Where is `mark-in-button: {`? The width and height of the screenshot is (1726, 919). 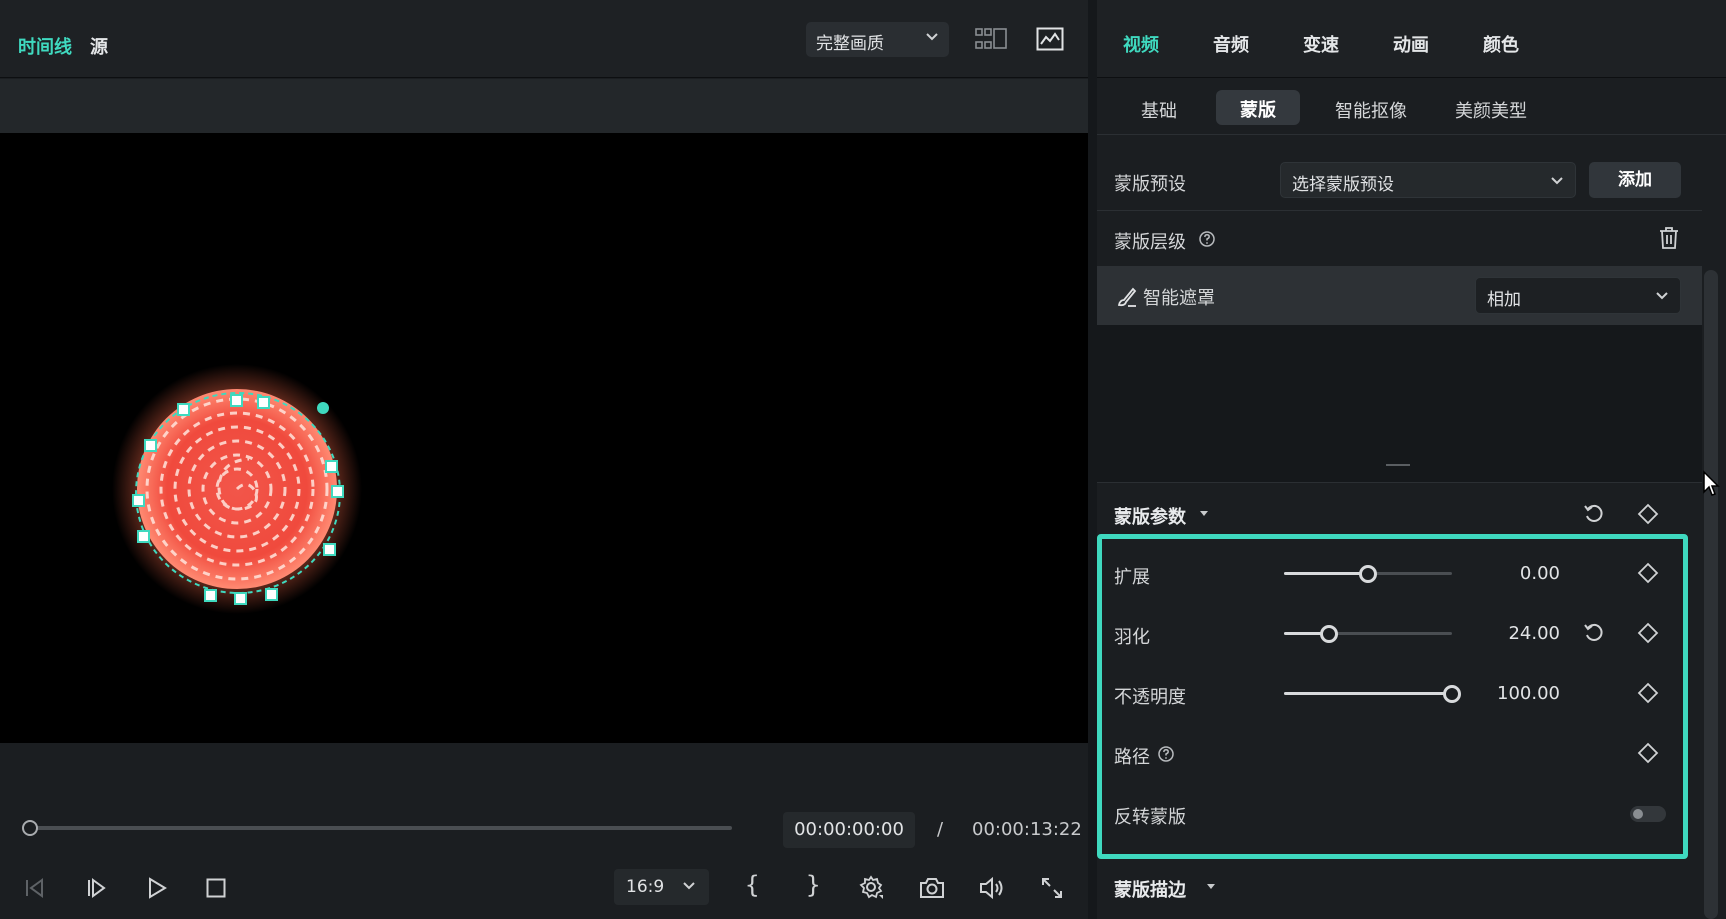 mark-in-button: { is located at coordinates (752, 885).